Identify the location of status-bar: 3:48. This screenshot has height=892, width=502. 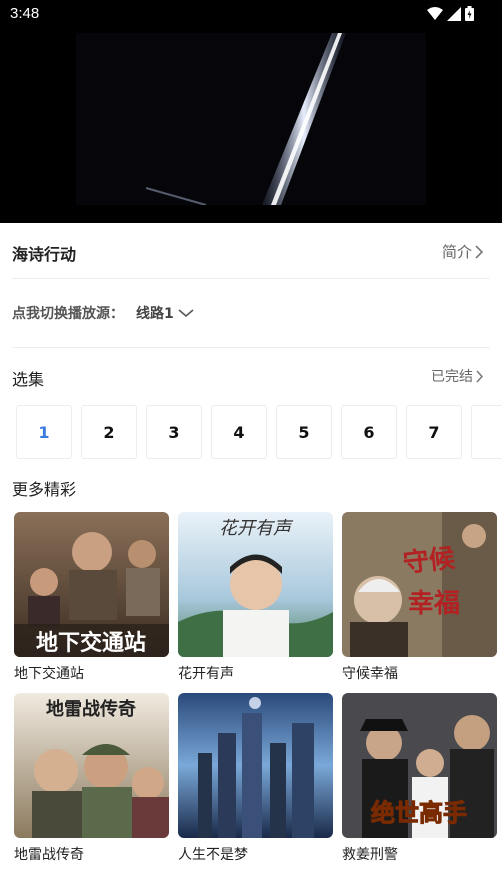
(251, 15).